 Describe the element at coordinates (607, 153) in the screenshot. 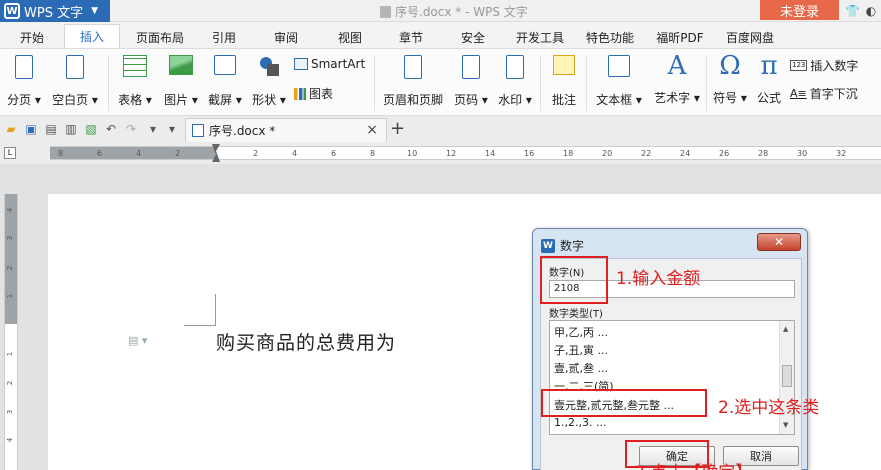

I see `ruler-tick: 20` at that location.